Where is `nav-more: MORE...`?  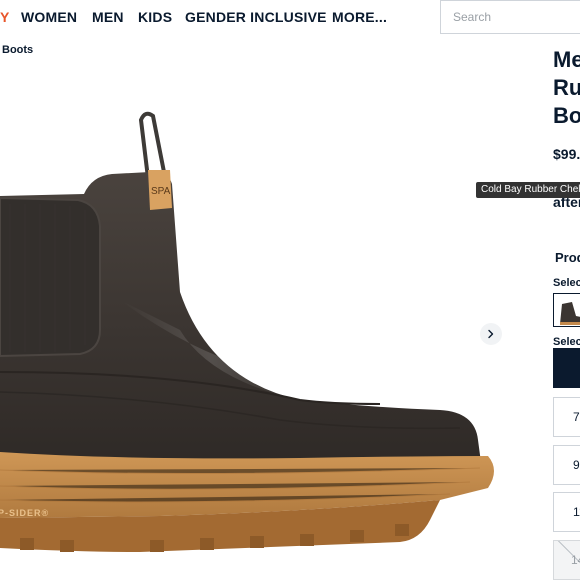 nav-more: MORE... is located at coordinates (359, 17).